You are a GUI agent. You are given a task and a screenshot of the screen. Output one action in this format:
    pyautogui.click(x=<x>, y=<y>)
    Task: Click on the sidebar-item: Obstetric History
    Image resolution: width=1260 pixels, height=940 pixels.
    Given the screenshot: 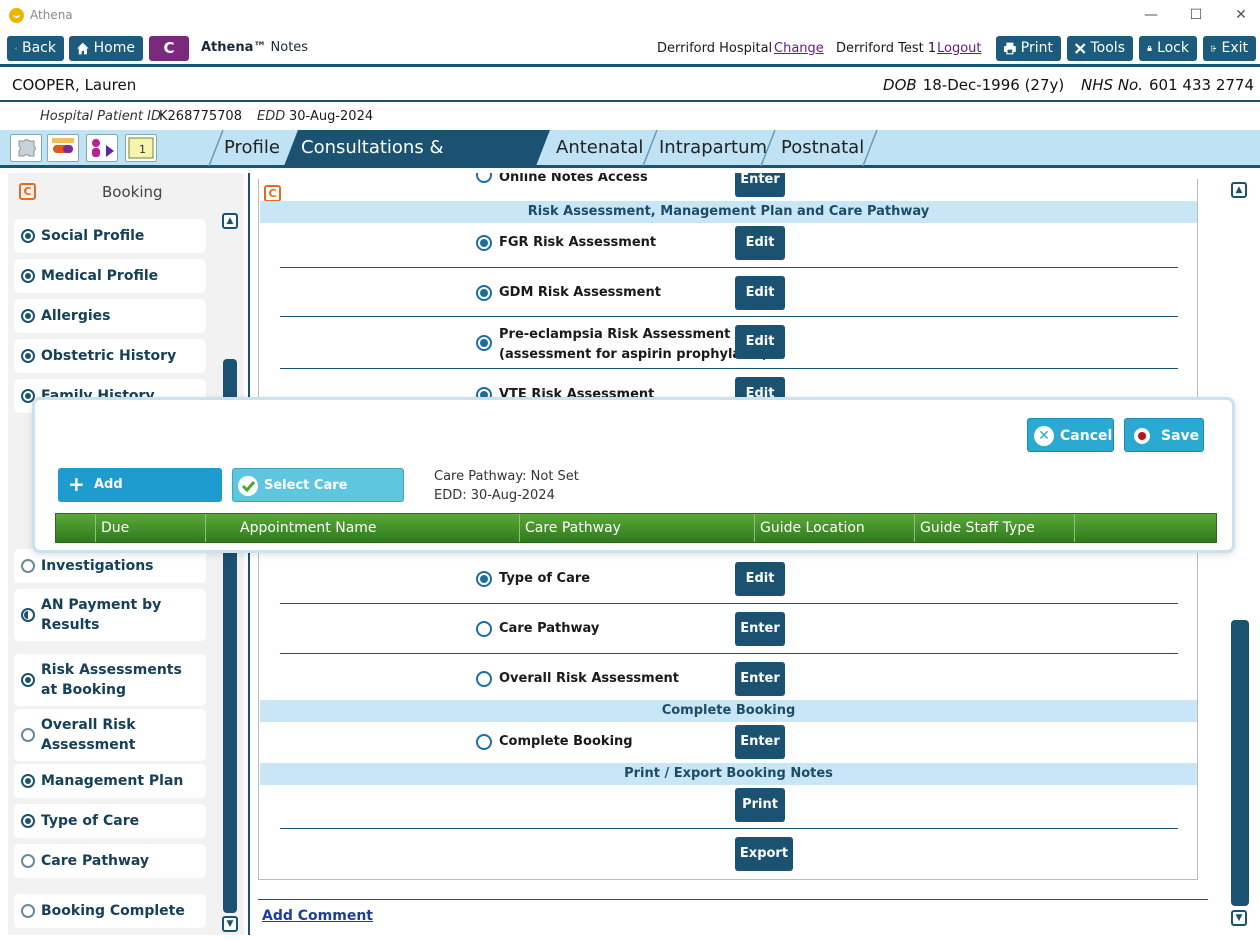 What is the action you would take?
    pyautogui.click(x=110, y=356)
    